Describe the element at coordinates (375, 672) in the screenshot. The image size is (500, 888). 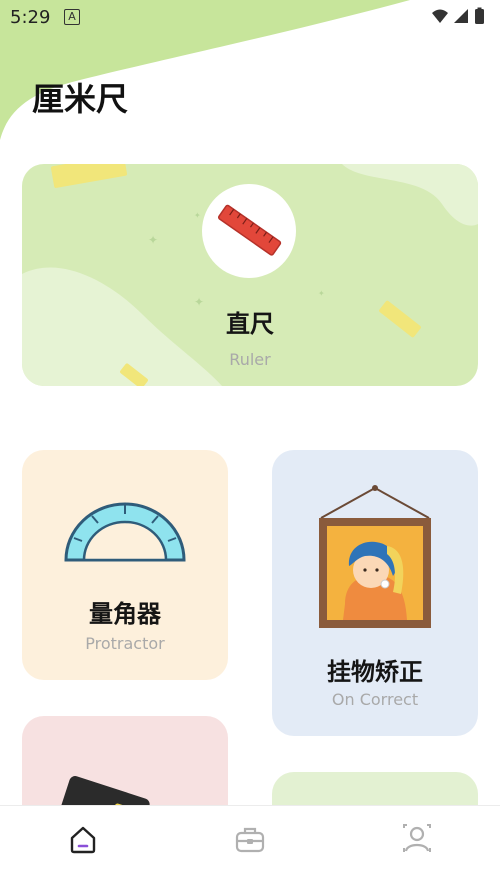
I see `picture-card-title: 挂物矫正` at that location.